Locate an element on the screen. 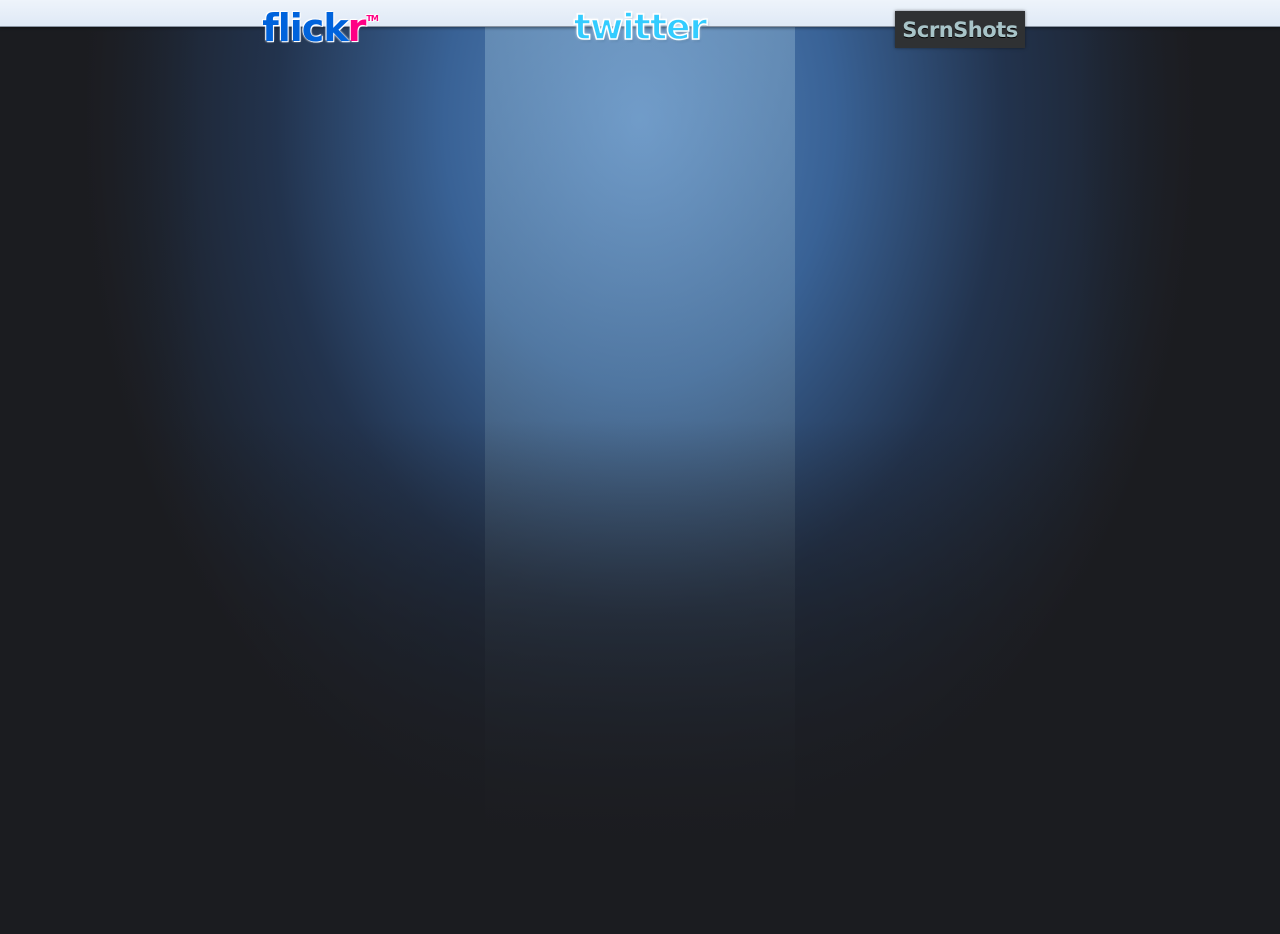 The height and width of the screenshot is (934, 1280). flickr-trademark: TM is located at coordinates (372, 18).